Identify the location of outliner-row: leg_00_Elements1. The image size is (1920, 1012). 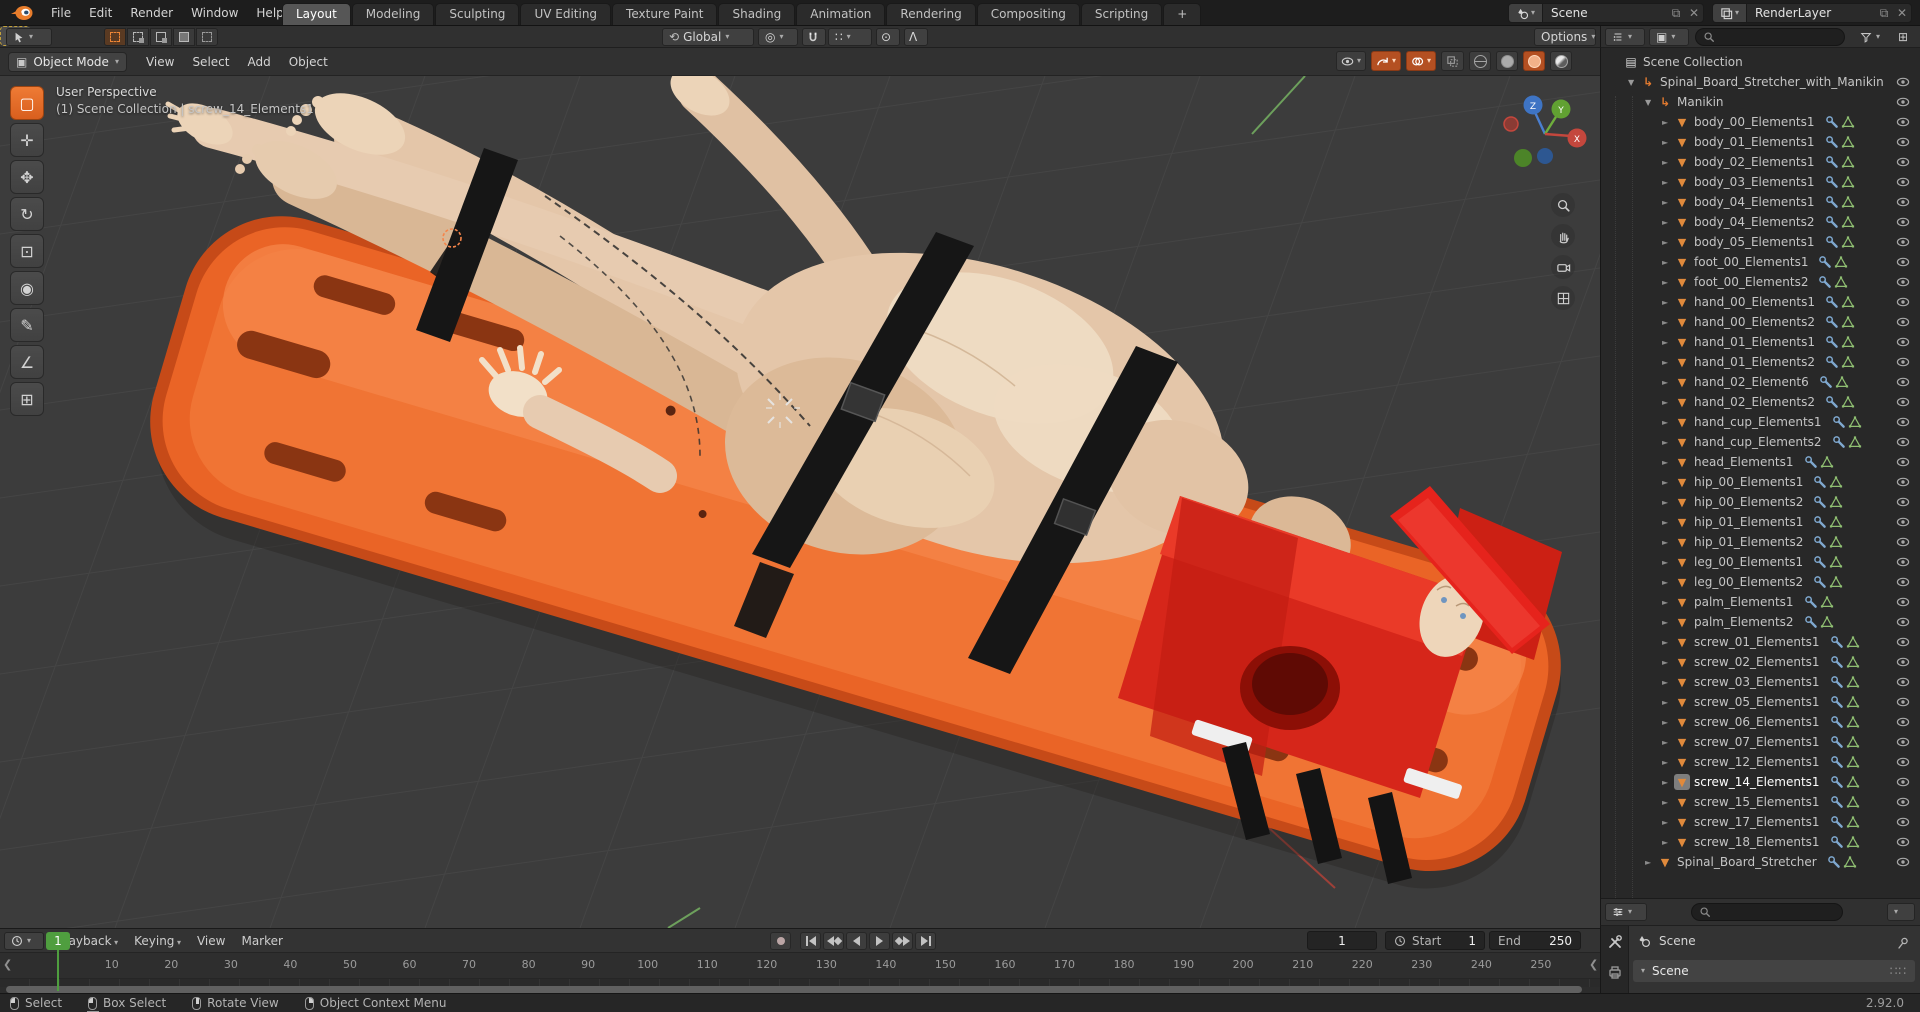
(1760, 562).